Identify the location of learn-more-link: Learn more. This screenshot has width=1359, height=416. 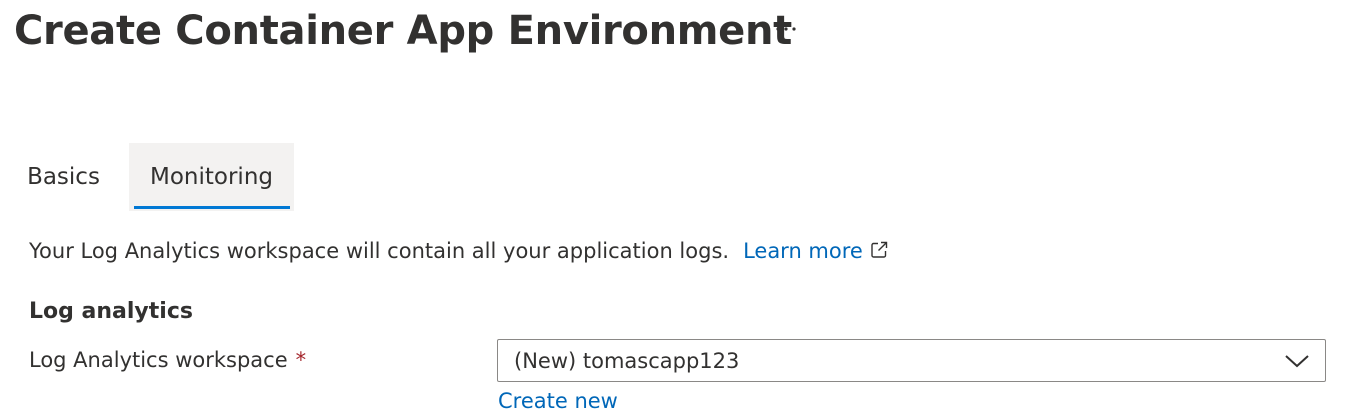
(816, 251).